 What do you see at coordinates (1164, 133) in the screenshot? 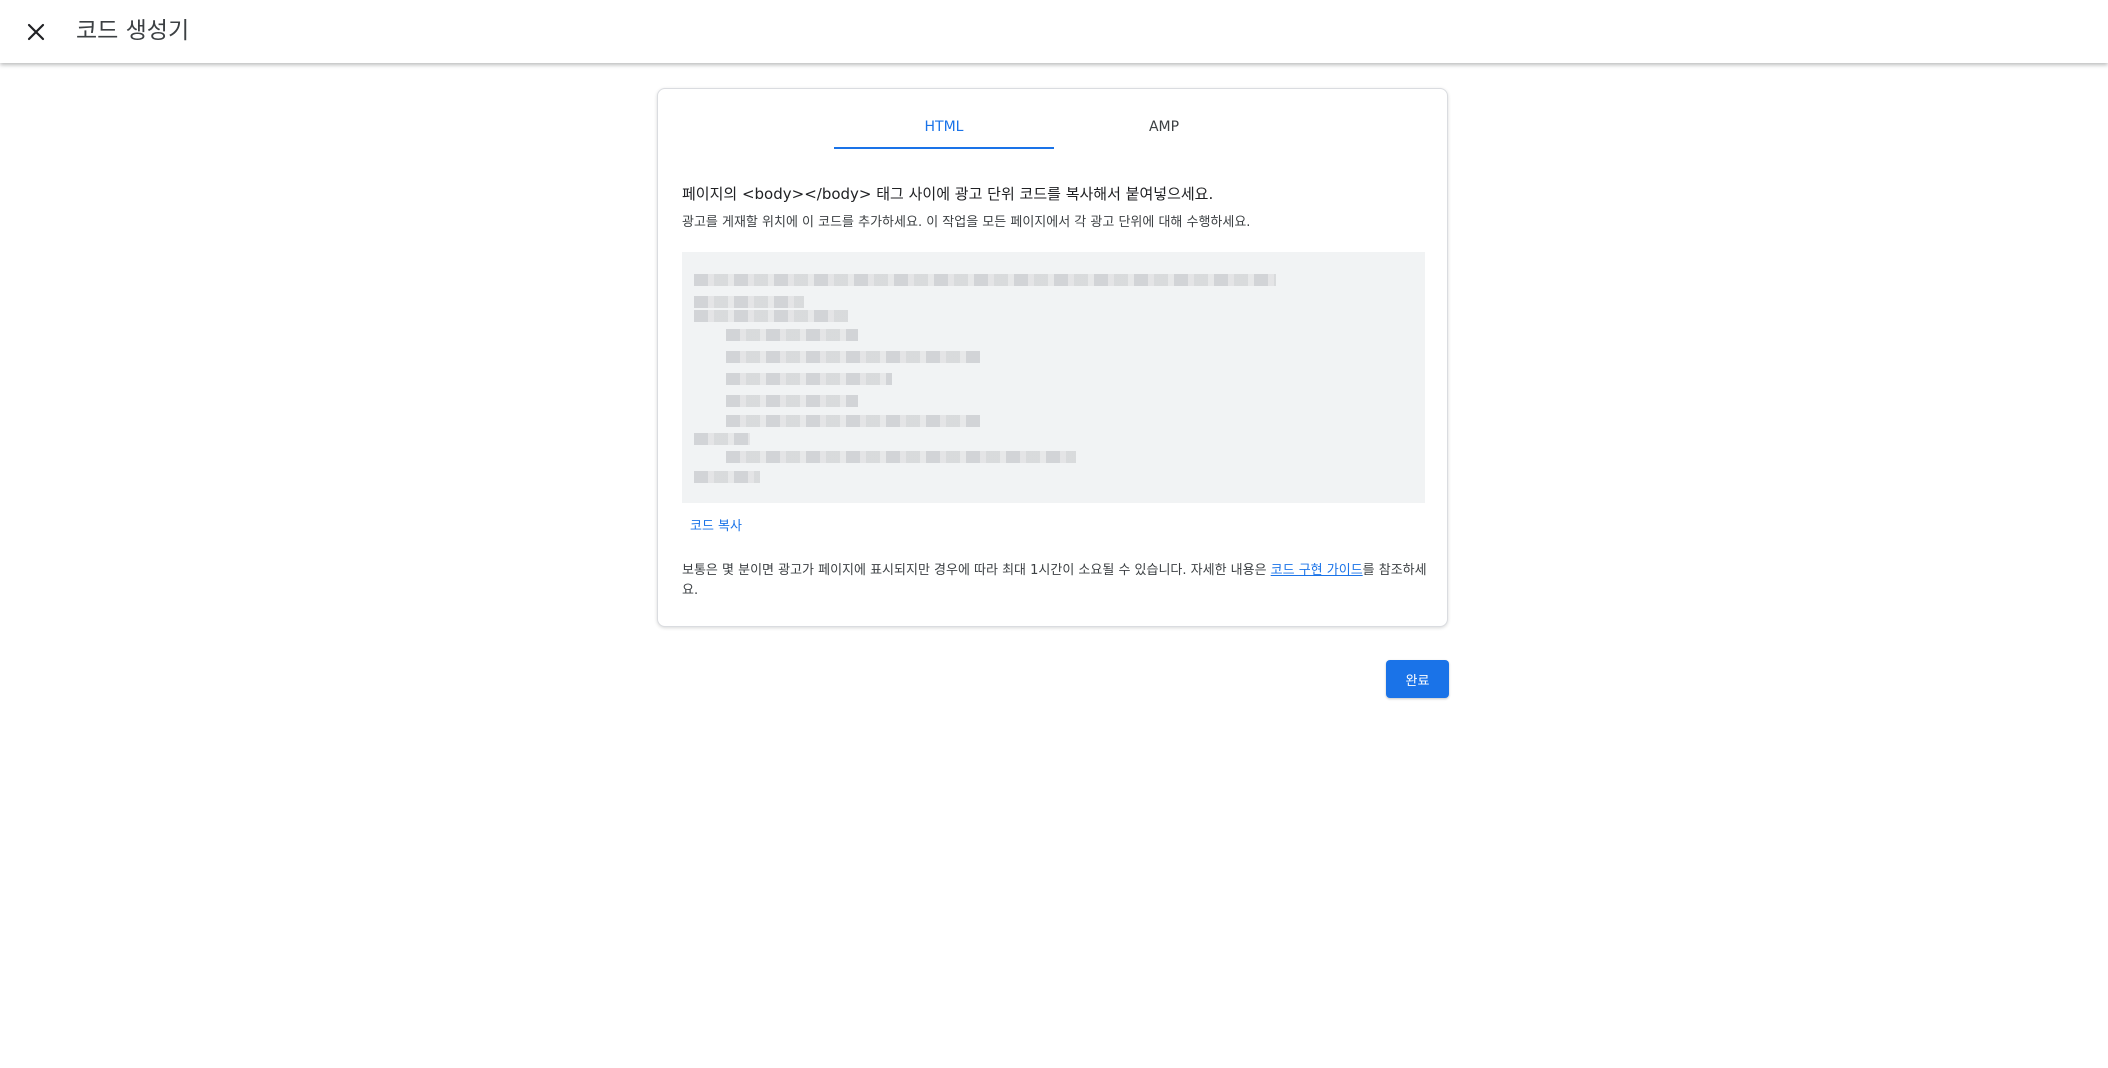
I see `tab-amp: AMP` at bounding box center [1164, 133].